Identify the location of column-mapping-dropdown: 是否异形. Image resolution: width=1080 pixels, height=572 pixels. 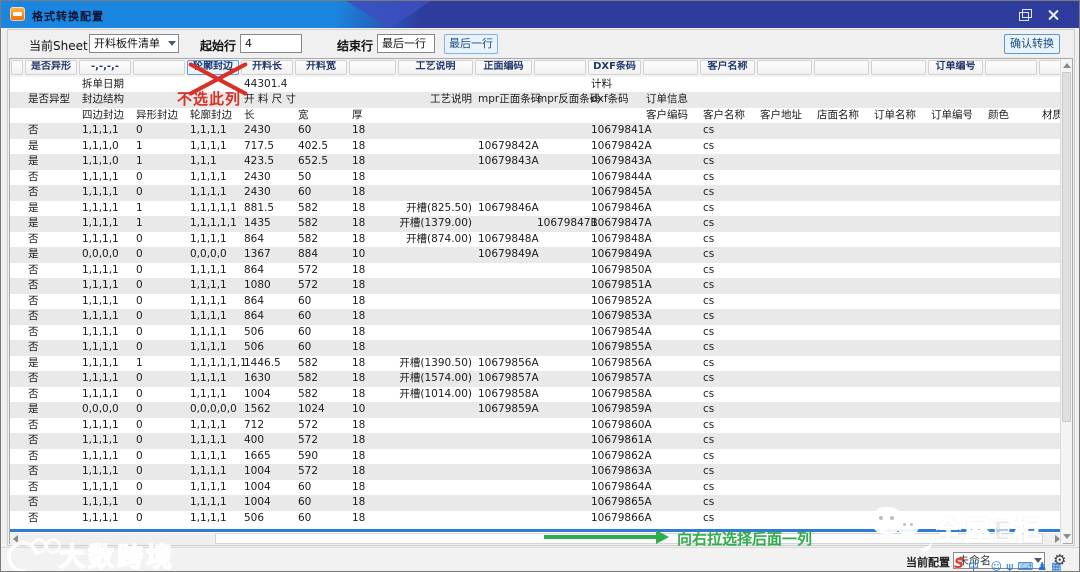
(51, 68).